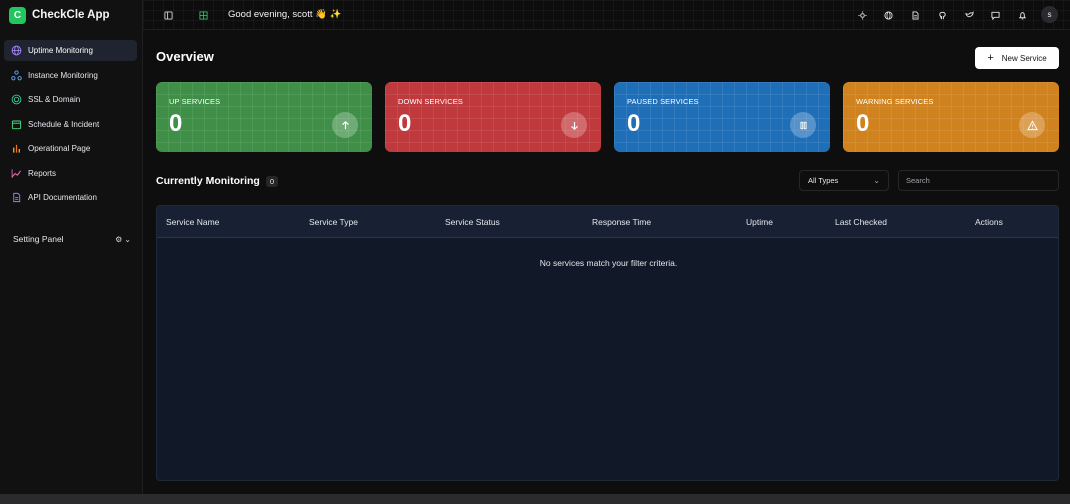 The width and height of the screenshot is (1070, 504). What do you see at coordinates (844, 180) in the screenshot?
I see `type-filter-select: All Types ⌄` at bounding box center [844, 180].